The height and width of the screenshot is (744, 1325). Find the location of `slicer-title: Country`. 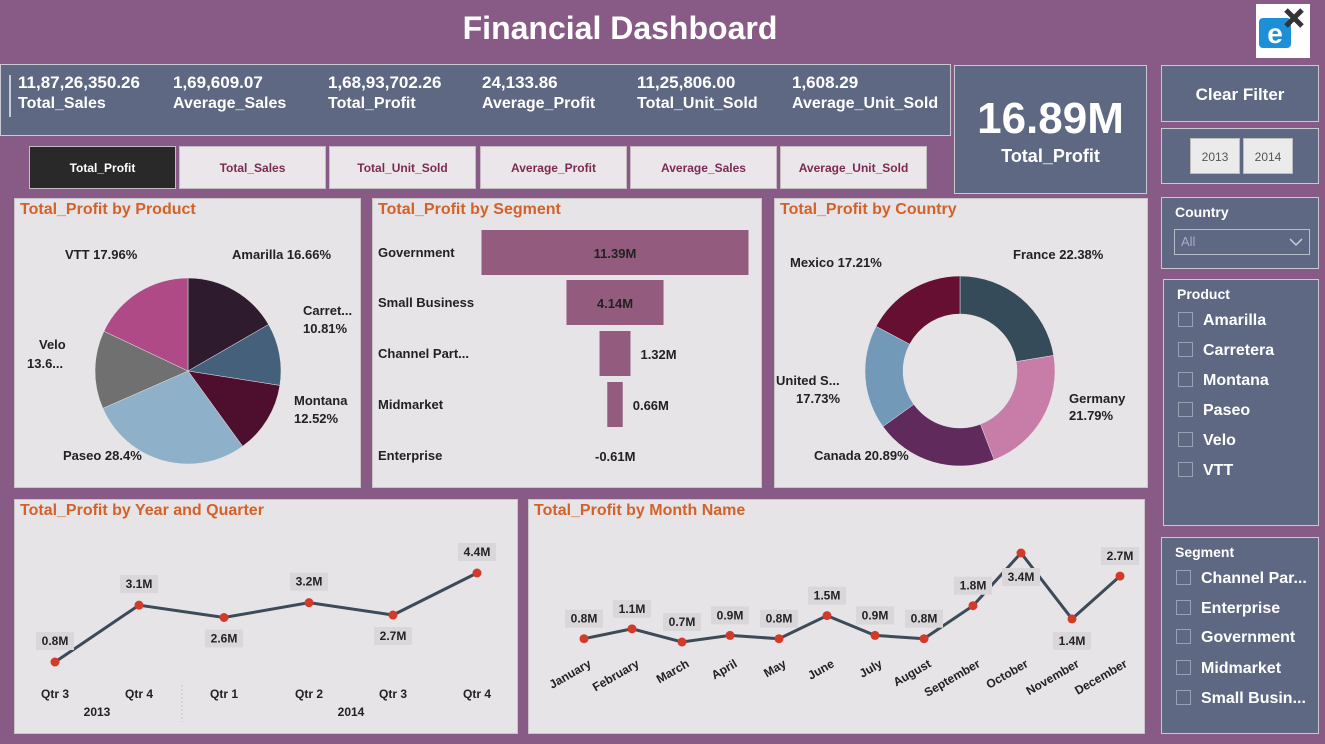

slicer-title: Country is located at coordinates (1202, 212).